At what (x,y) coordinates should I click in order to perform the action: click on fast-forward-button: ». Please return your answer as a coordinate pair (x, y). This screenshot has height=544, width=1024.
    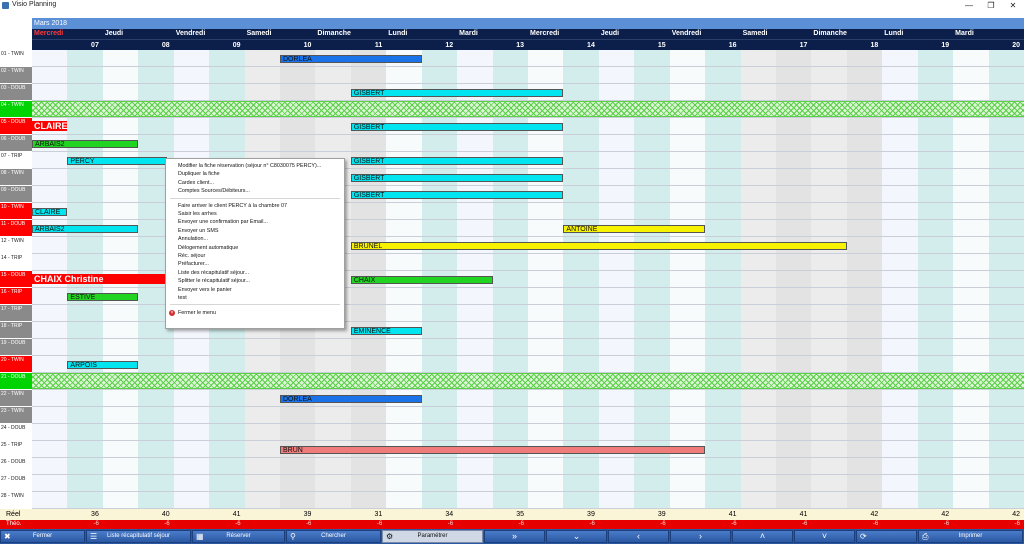
    Looking at the image, I should click on (514, 536).